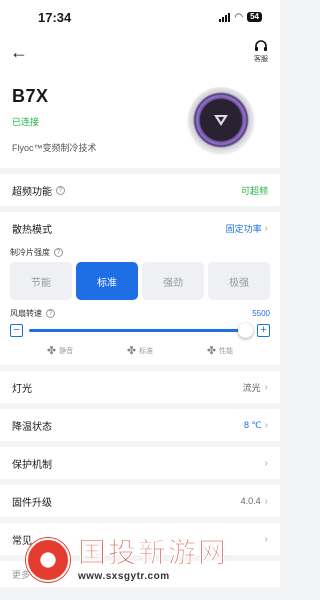  I want to click on protection-label: 保护机制, so click(32, 465).